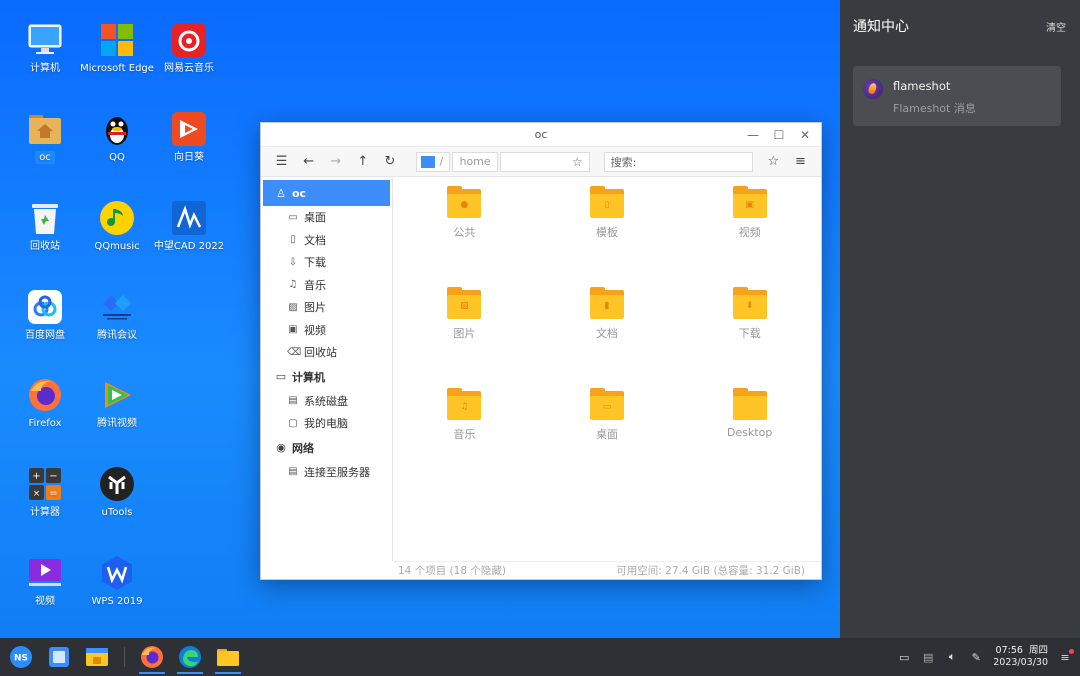  What do you see at coordinates (45, 226) in the screenshot?
I see `desktop-icon-trash: 回收站` at bounding box center [45, 226].